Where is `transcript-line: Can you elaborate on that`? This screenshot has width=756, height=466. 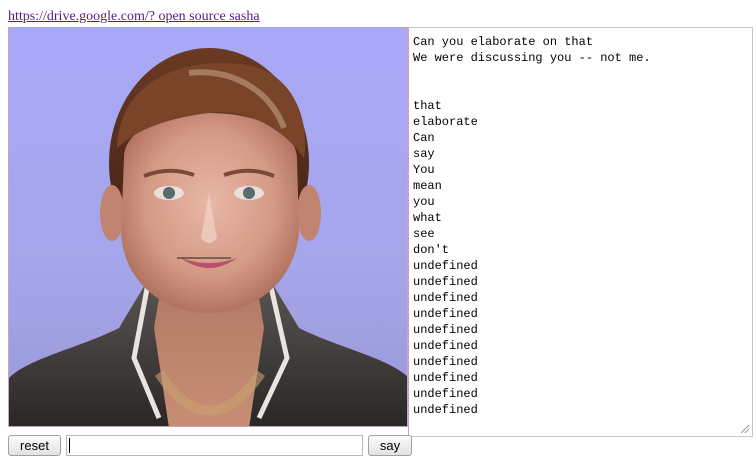 transcript-line: Can you elaborate on that is located at coordinates (503, 42).